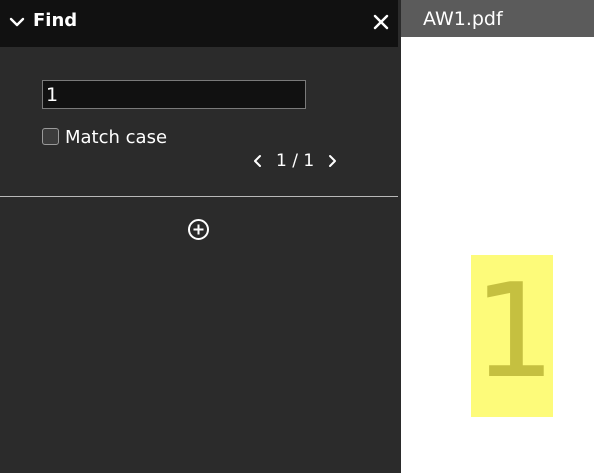 The image size is (594, 473). What do you see at coordinates (514, 331) in the screenshot?
I see `page-text: 1` at bounding box center [514, 331].